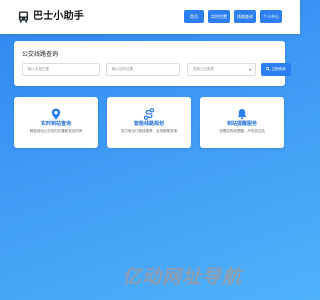 Image resolution: width=320 pixels, height=300 pixels. What do you see at coordinates (143, 69) in the screenshot?
I see `destination-input: 输入目的位置` at bounding box center [143, 69].